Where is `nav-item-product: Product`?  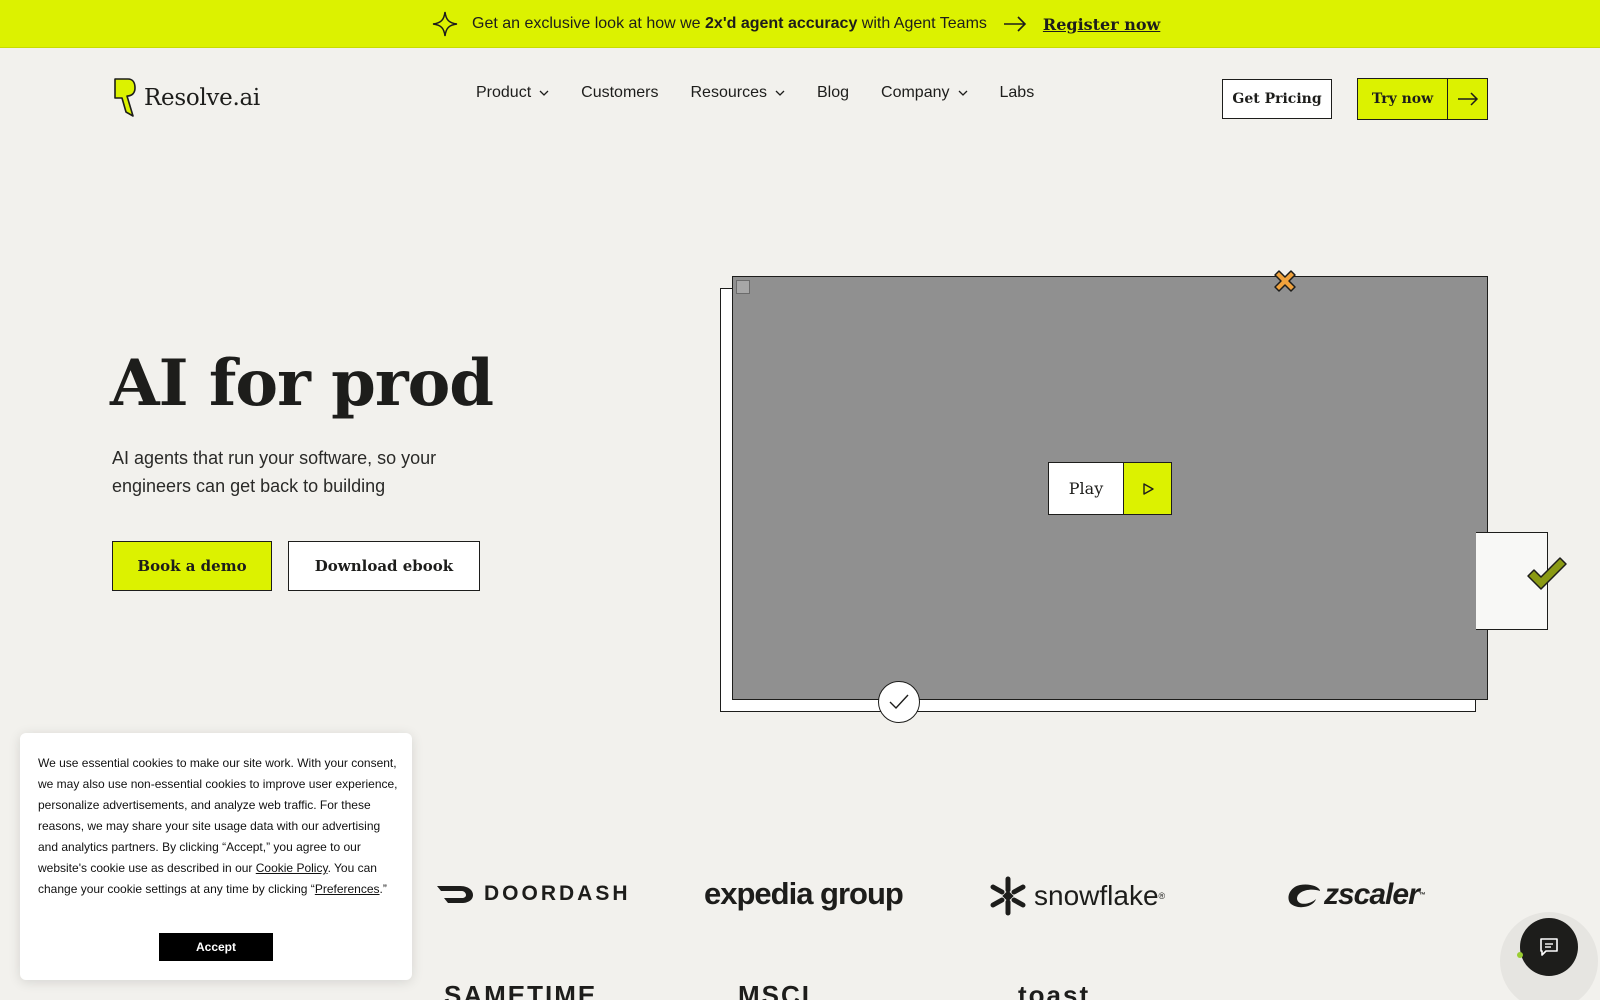 nav-item-product: Product is located at coordinates (512, 93).